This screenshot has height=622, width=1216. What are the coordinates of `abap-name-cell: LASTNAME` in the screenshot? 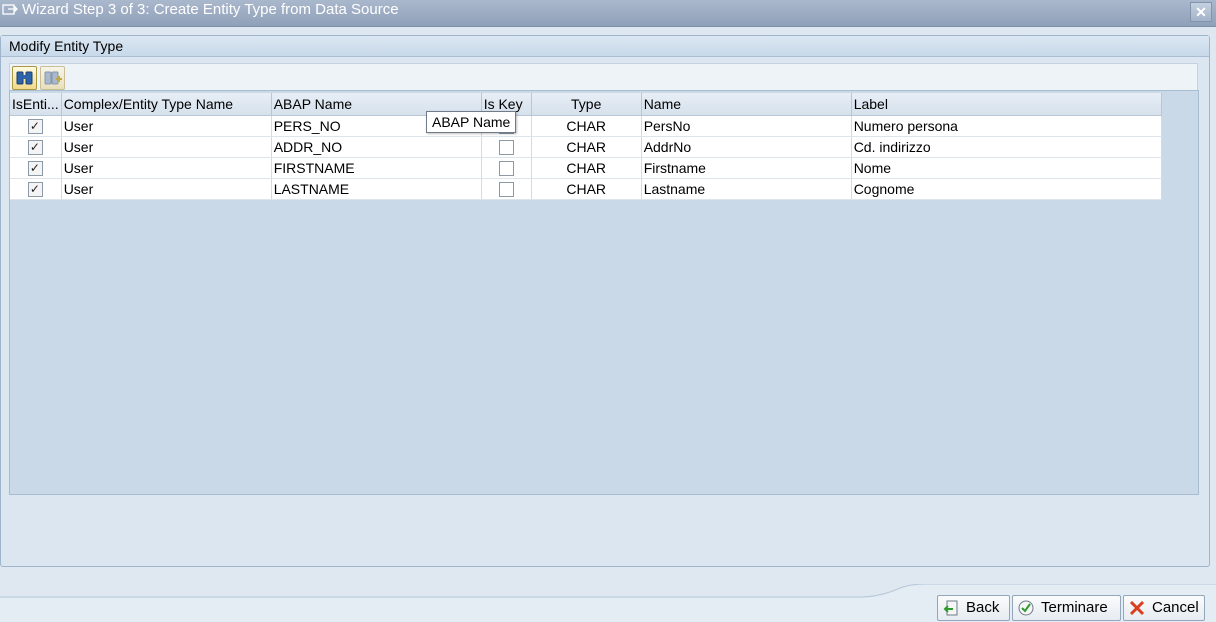 It's located at (376, 189).